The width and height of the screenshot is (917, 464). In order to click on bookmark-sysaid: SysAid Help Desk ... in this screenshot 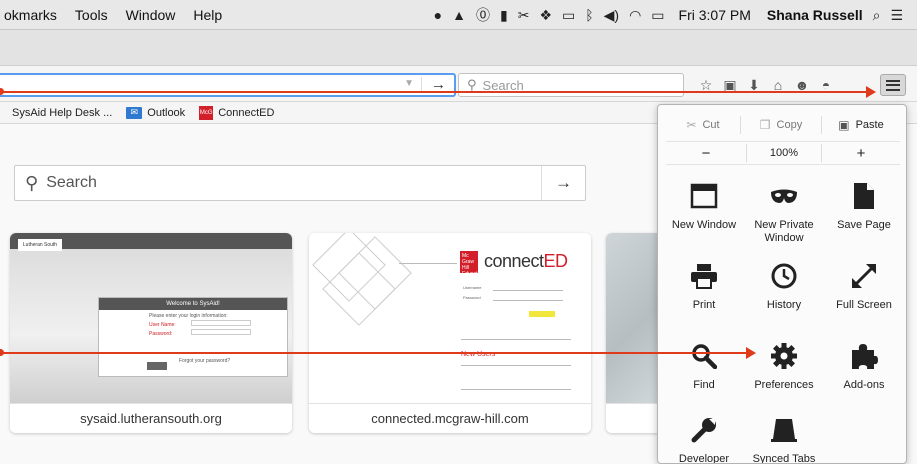, I will do `click(62, 113)`.